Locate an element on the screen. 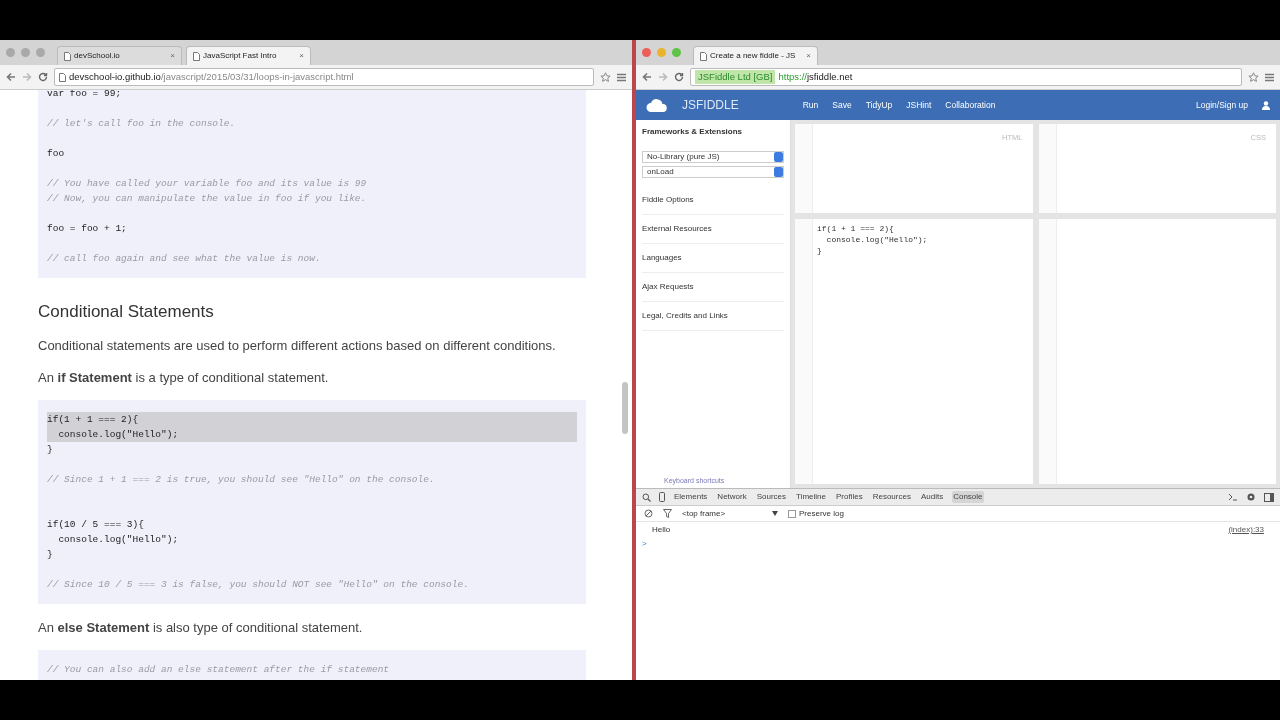  select-field: No-Library (pure JS) is located at coordinates (713, 157).